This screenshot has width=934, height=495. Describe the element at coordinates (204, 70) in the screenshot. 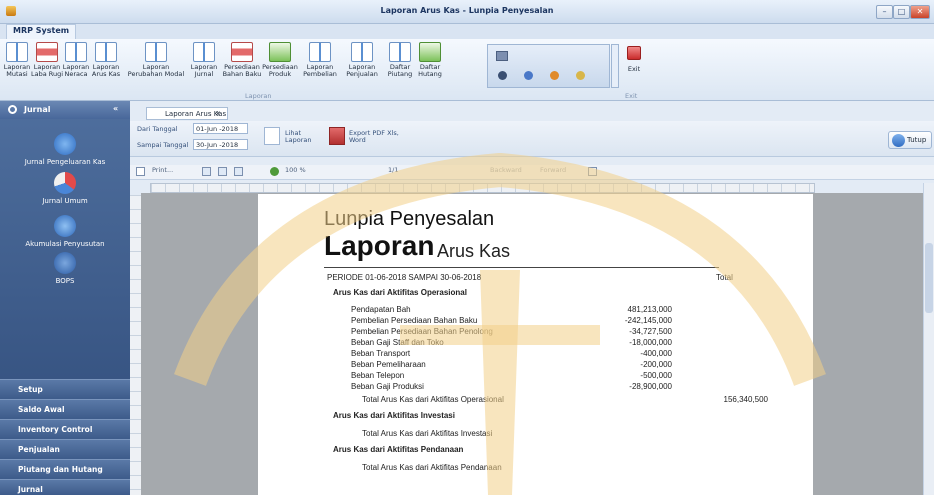

I see `ribbon-button-label: Laporan Jurnal` at that location.